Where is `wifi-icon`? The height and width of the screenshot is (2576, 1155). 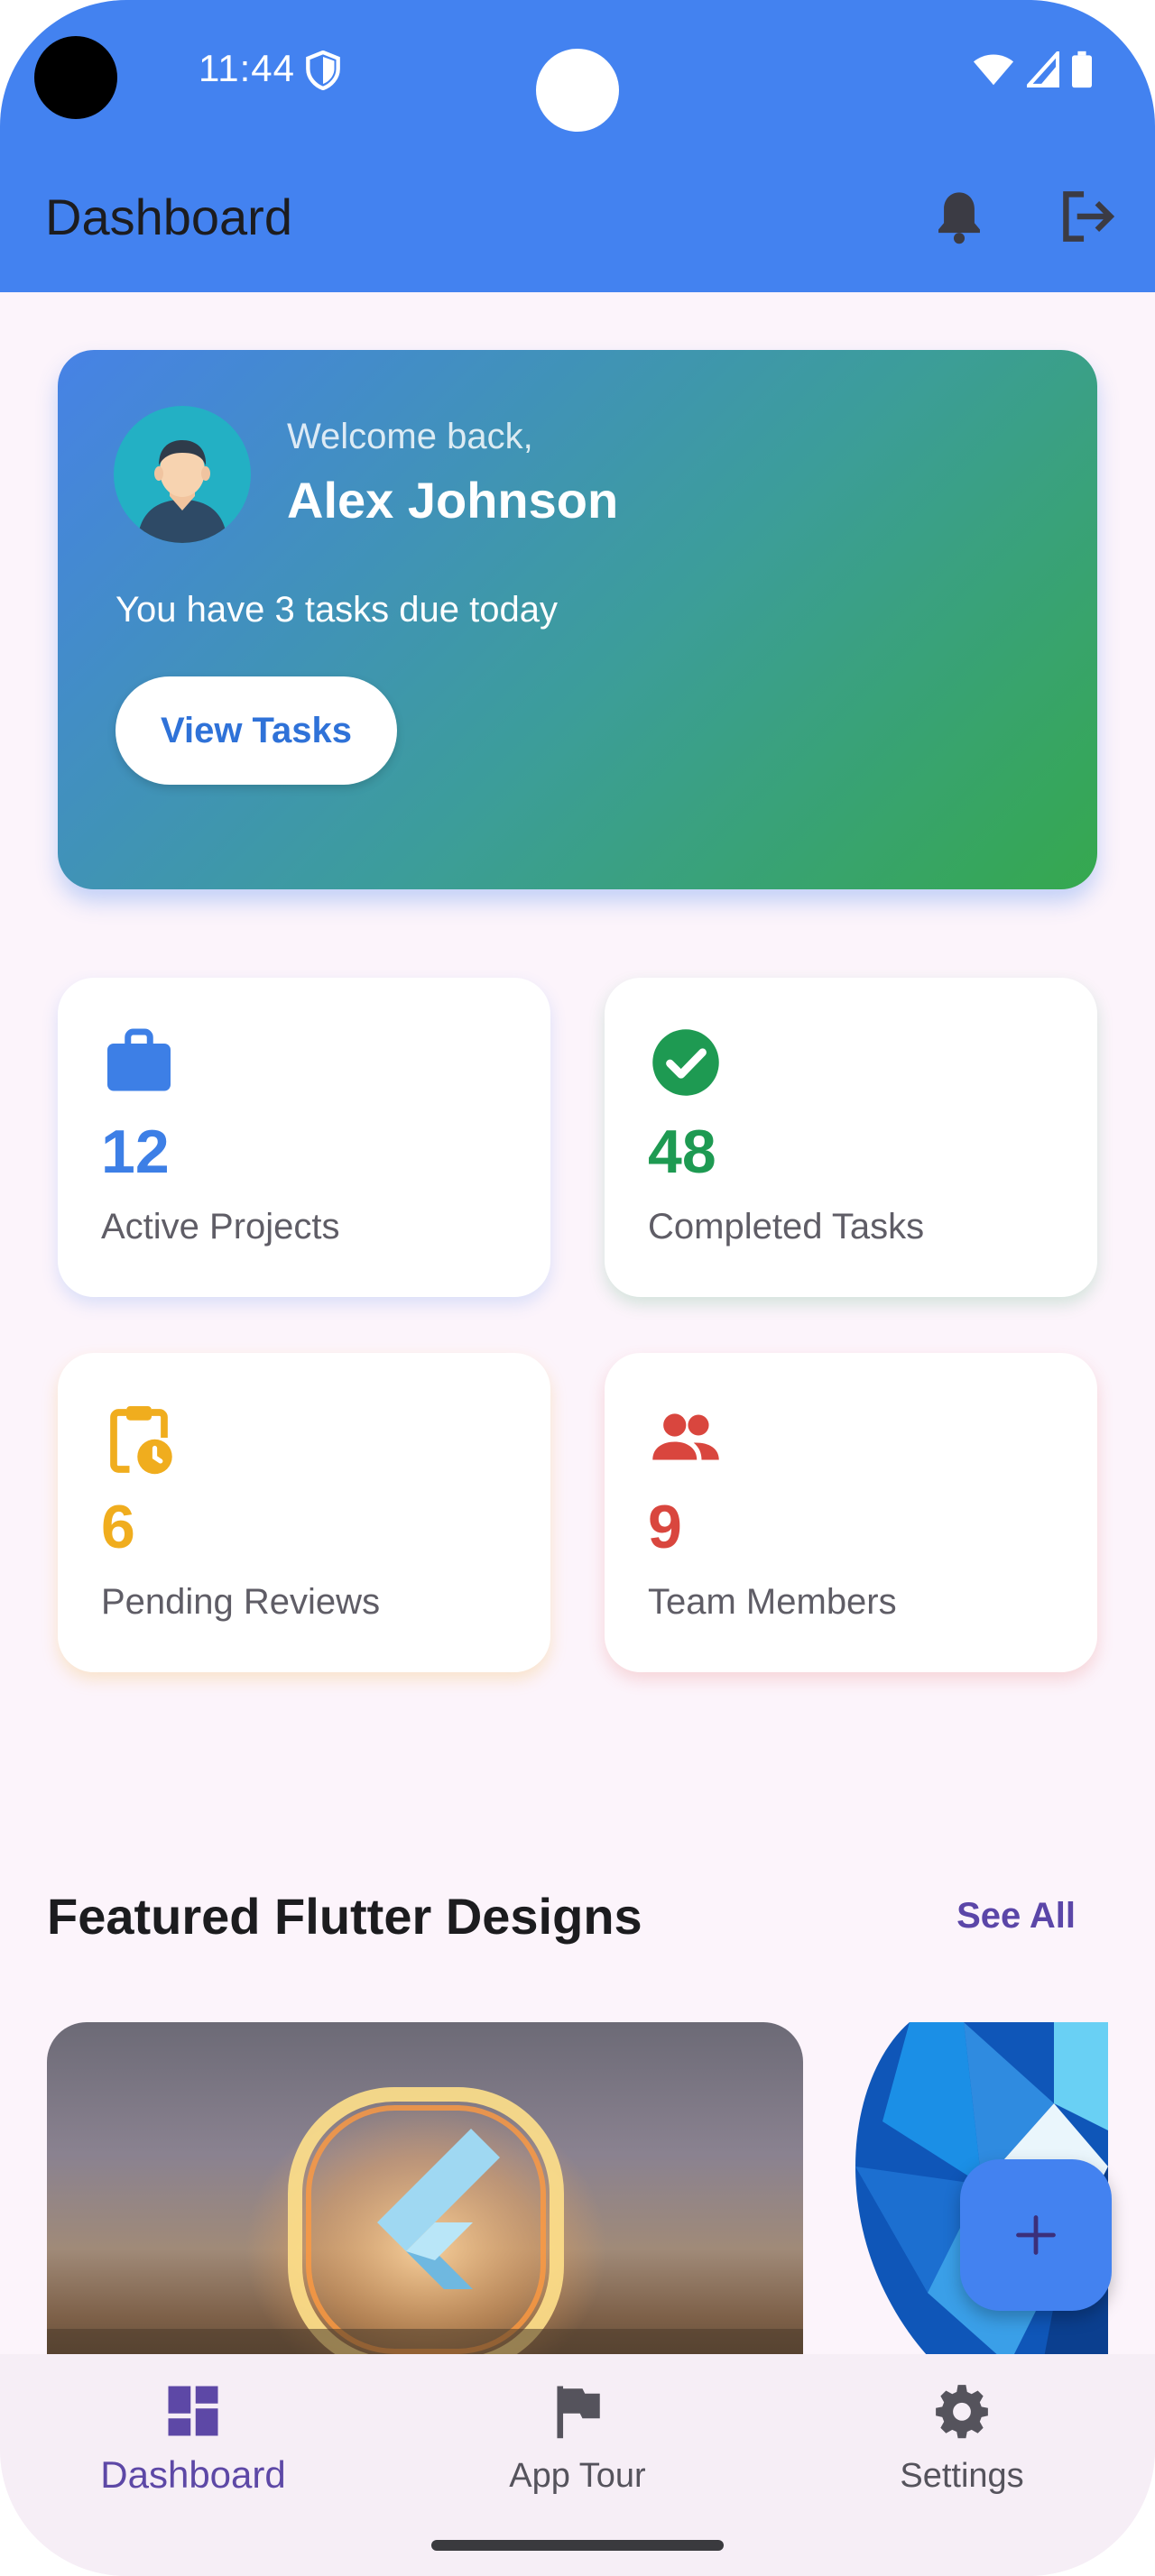 wifi-icon is located at coordinates (994, 70).